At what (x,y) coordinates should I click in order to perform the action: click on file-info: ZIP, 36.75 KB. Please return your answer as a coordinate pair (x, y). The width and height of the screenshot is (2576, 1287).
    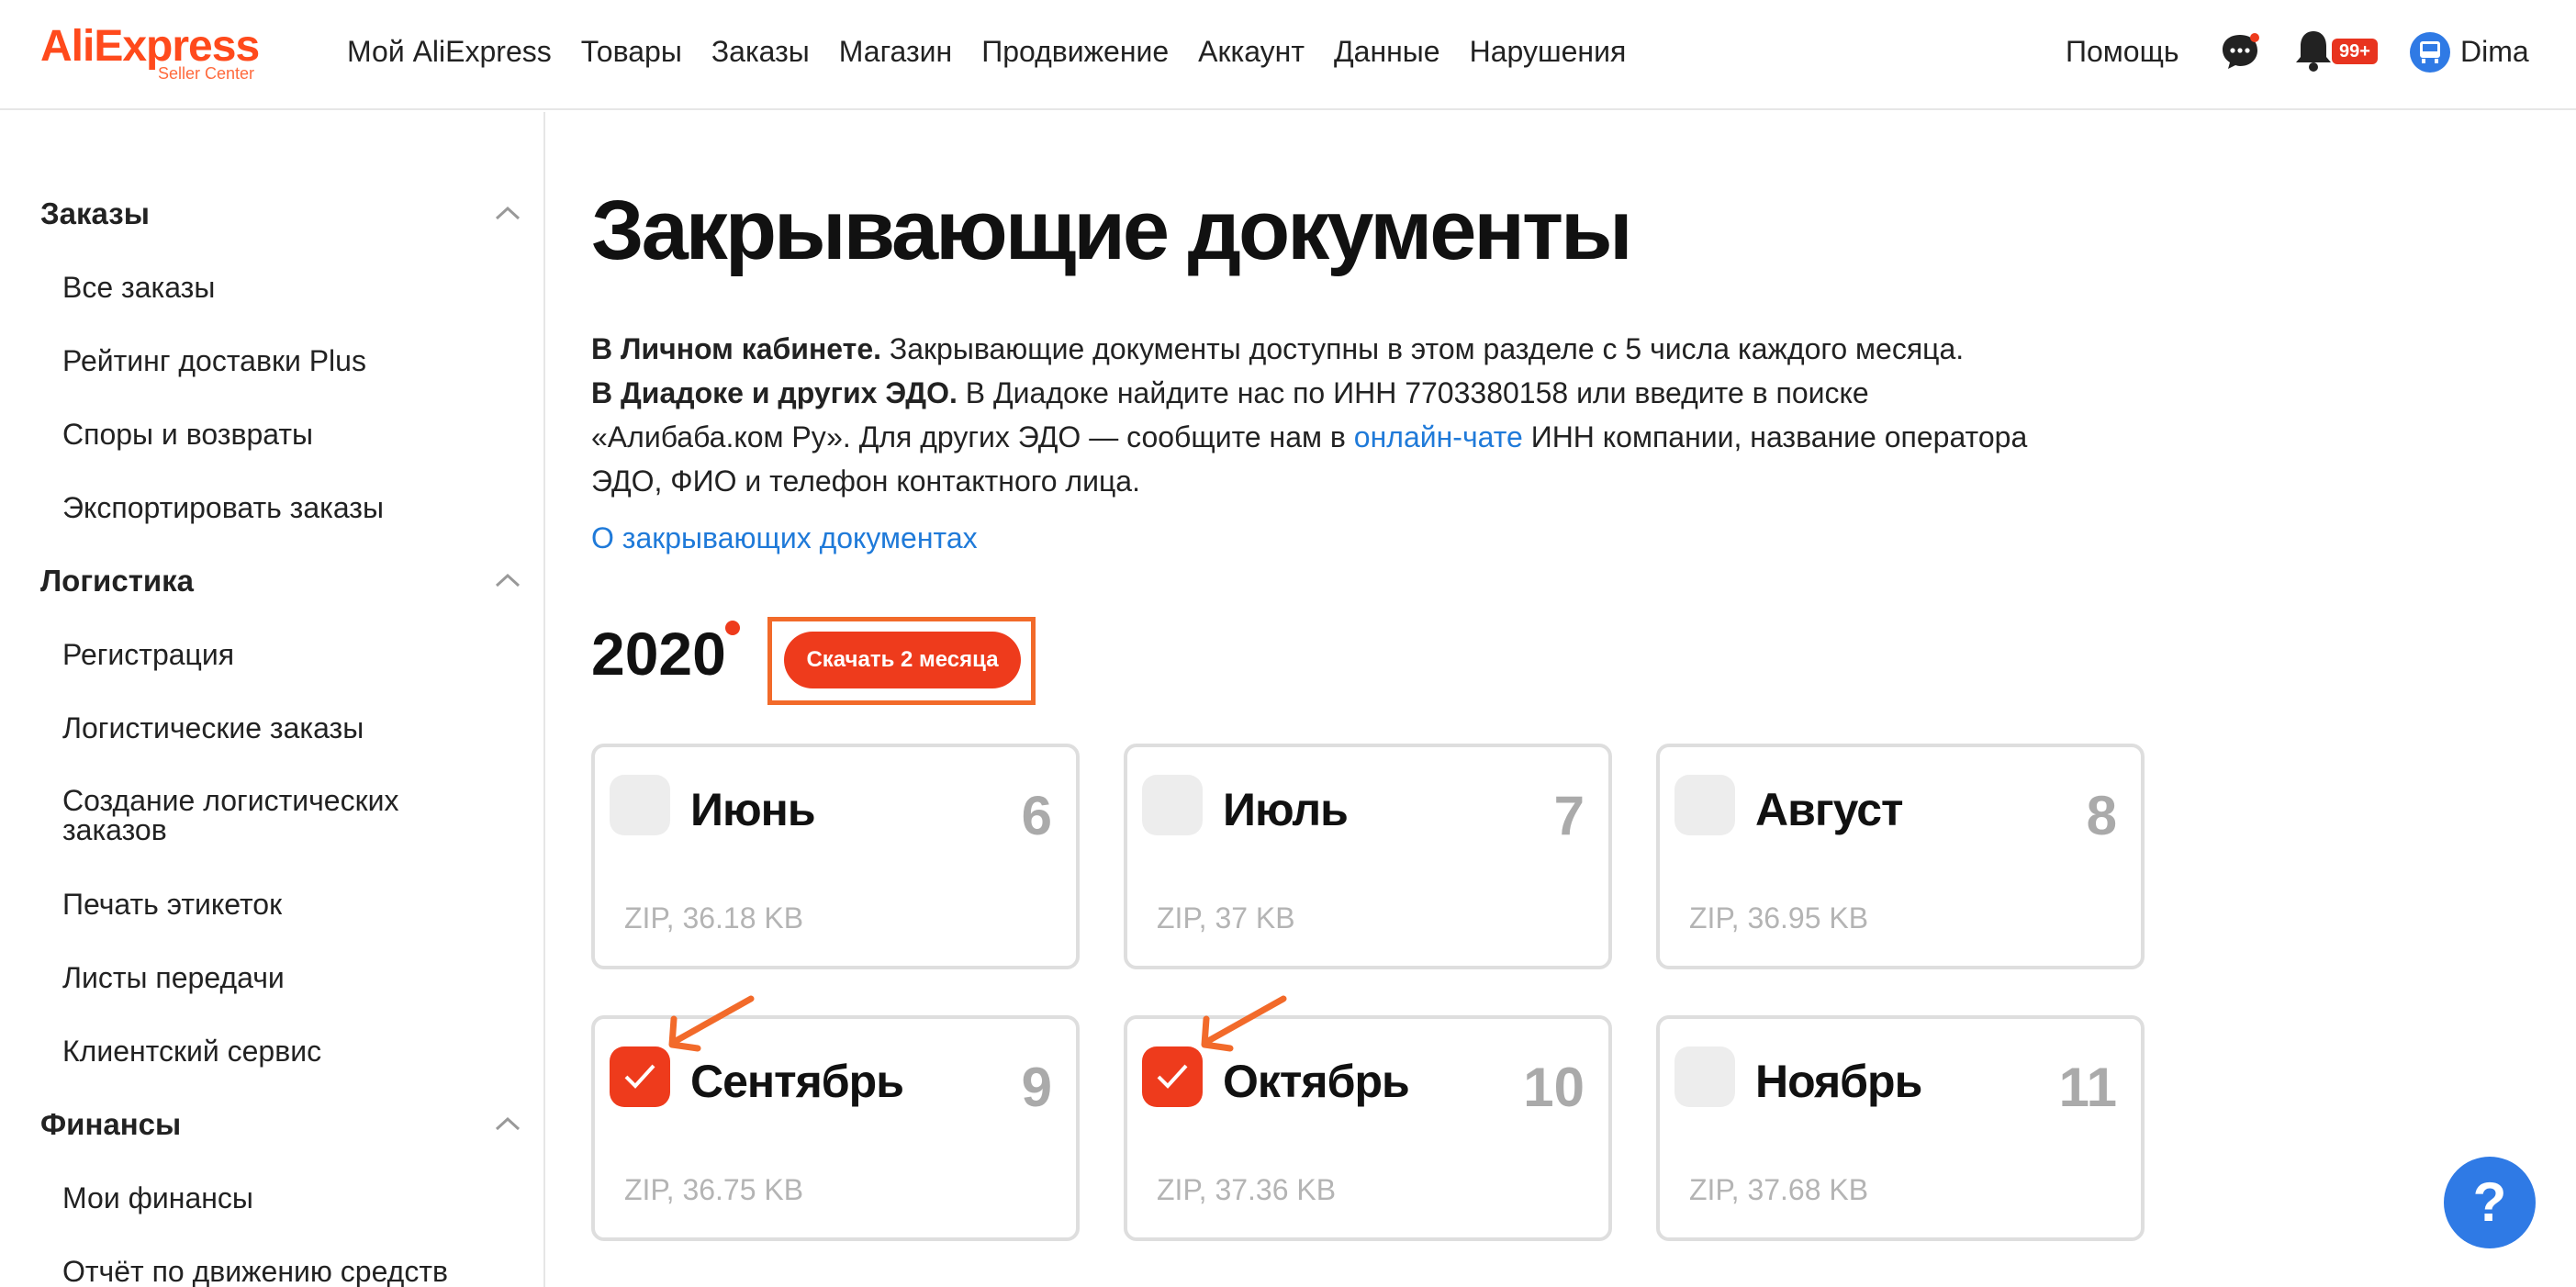
    Looking at the image, I should click on (714, 1189).